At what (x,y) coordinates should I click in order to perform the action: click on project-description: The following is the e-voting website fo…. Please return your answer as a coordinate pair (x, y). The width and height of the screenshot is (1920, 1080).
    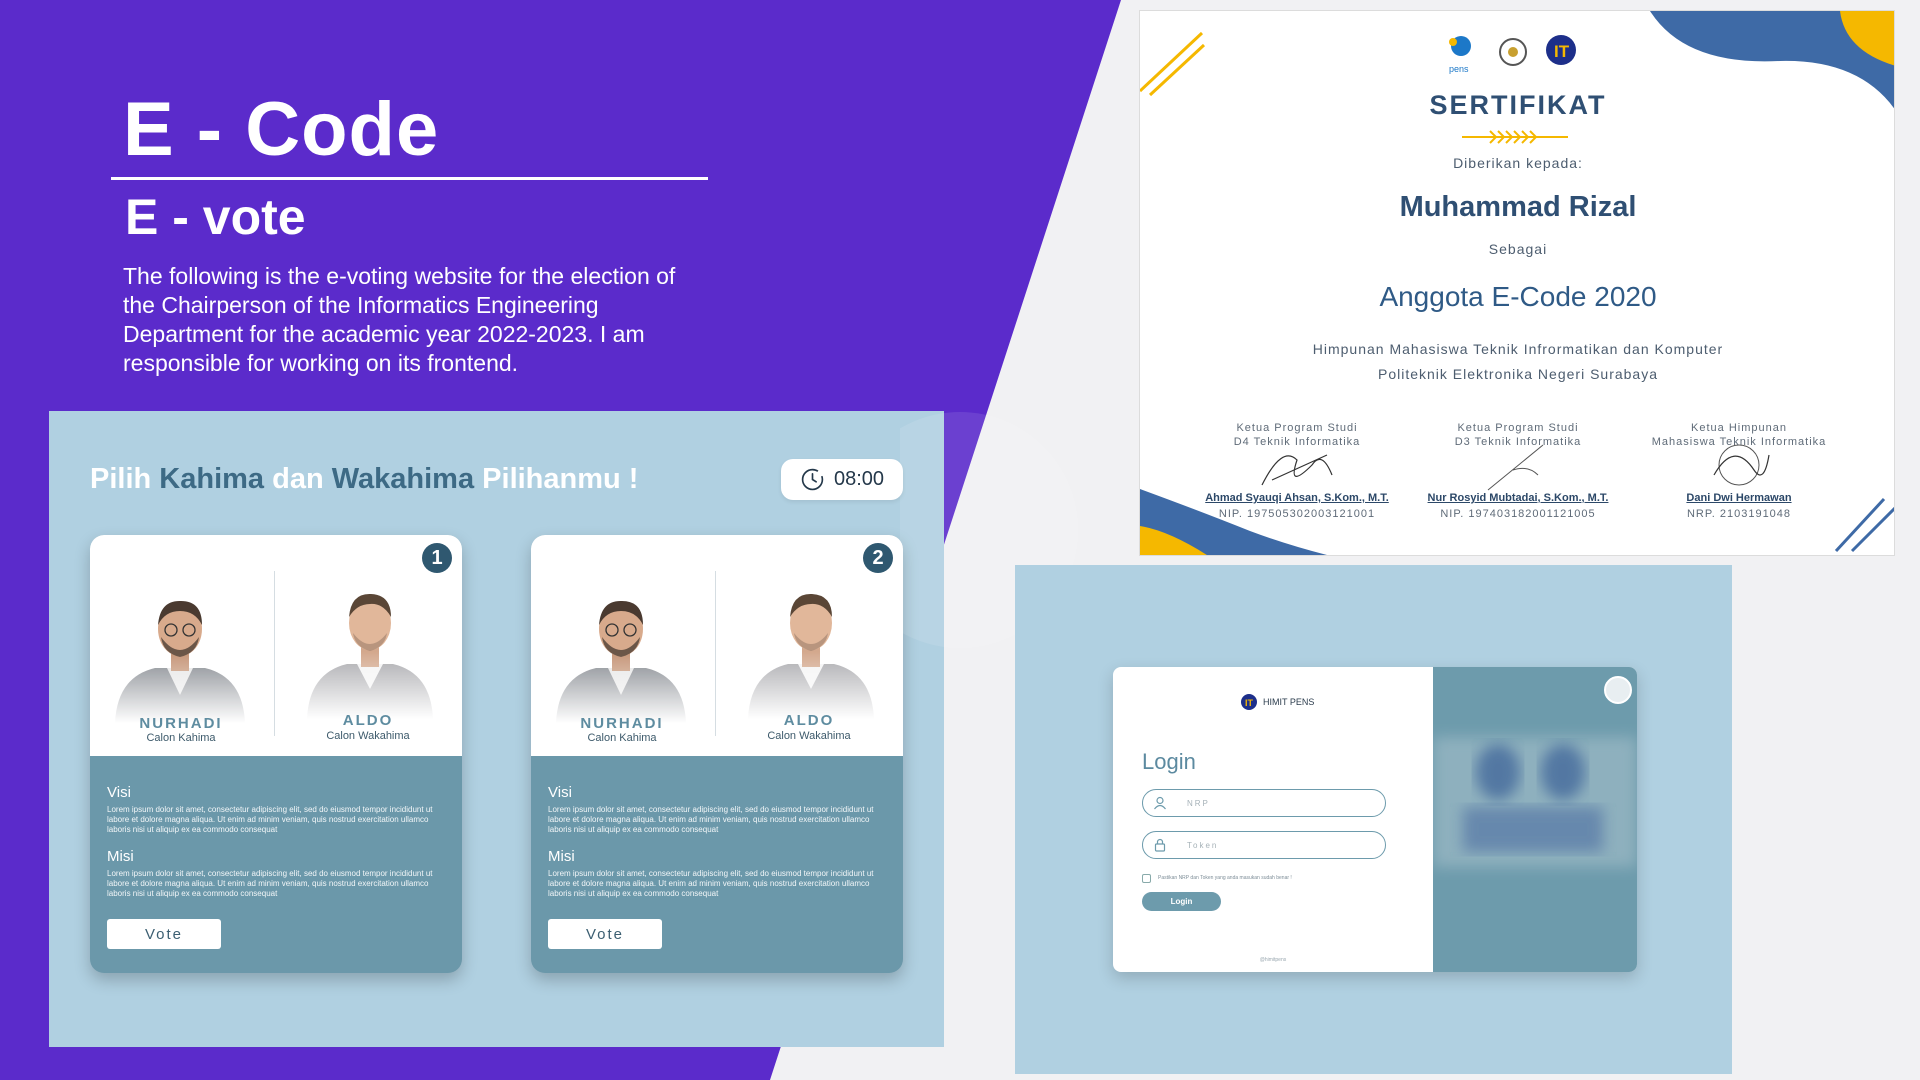
    Looking at the image, I should click on (399, 319).